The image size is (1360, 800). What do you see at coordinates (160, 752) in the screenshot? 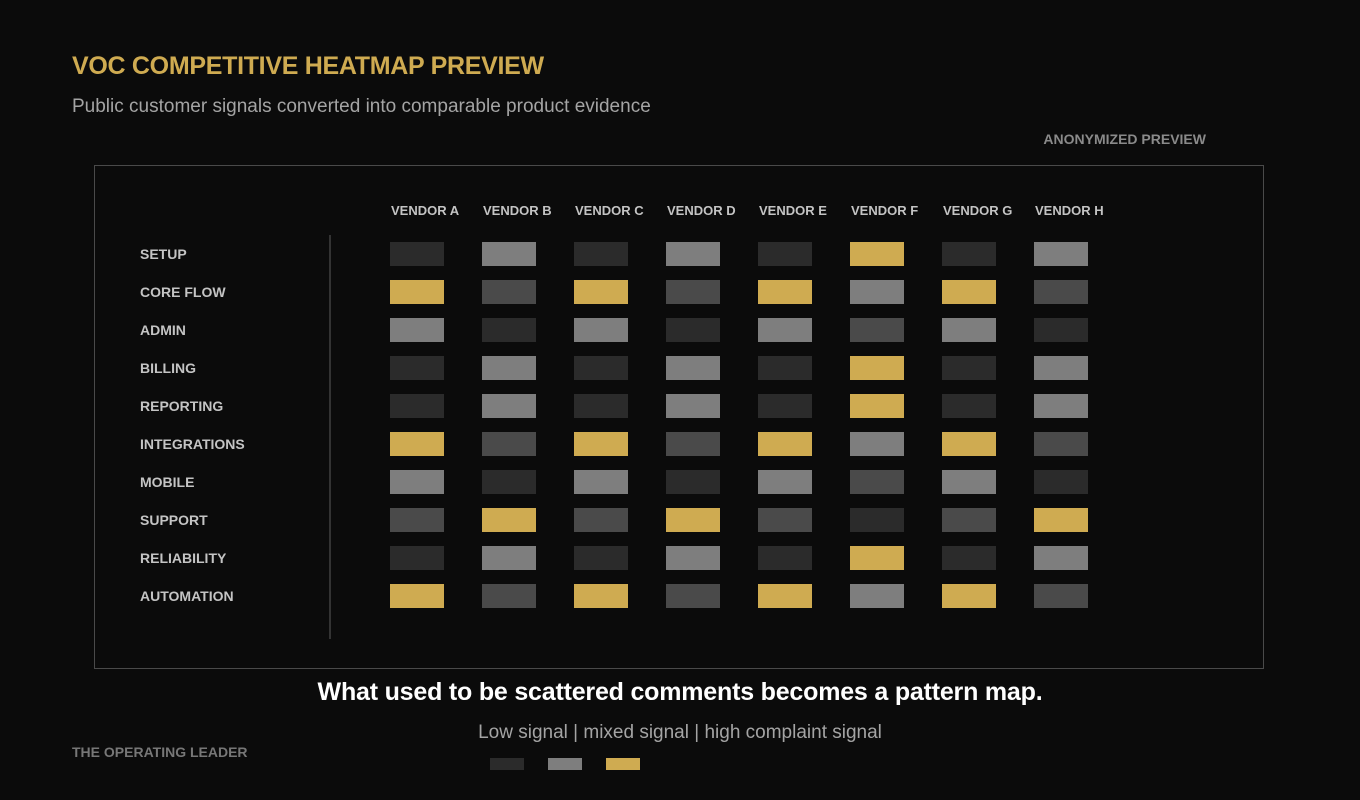
I see `brand-footer: THE OPERATING LEADER` at bounding box center [160, 752].